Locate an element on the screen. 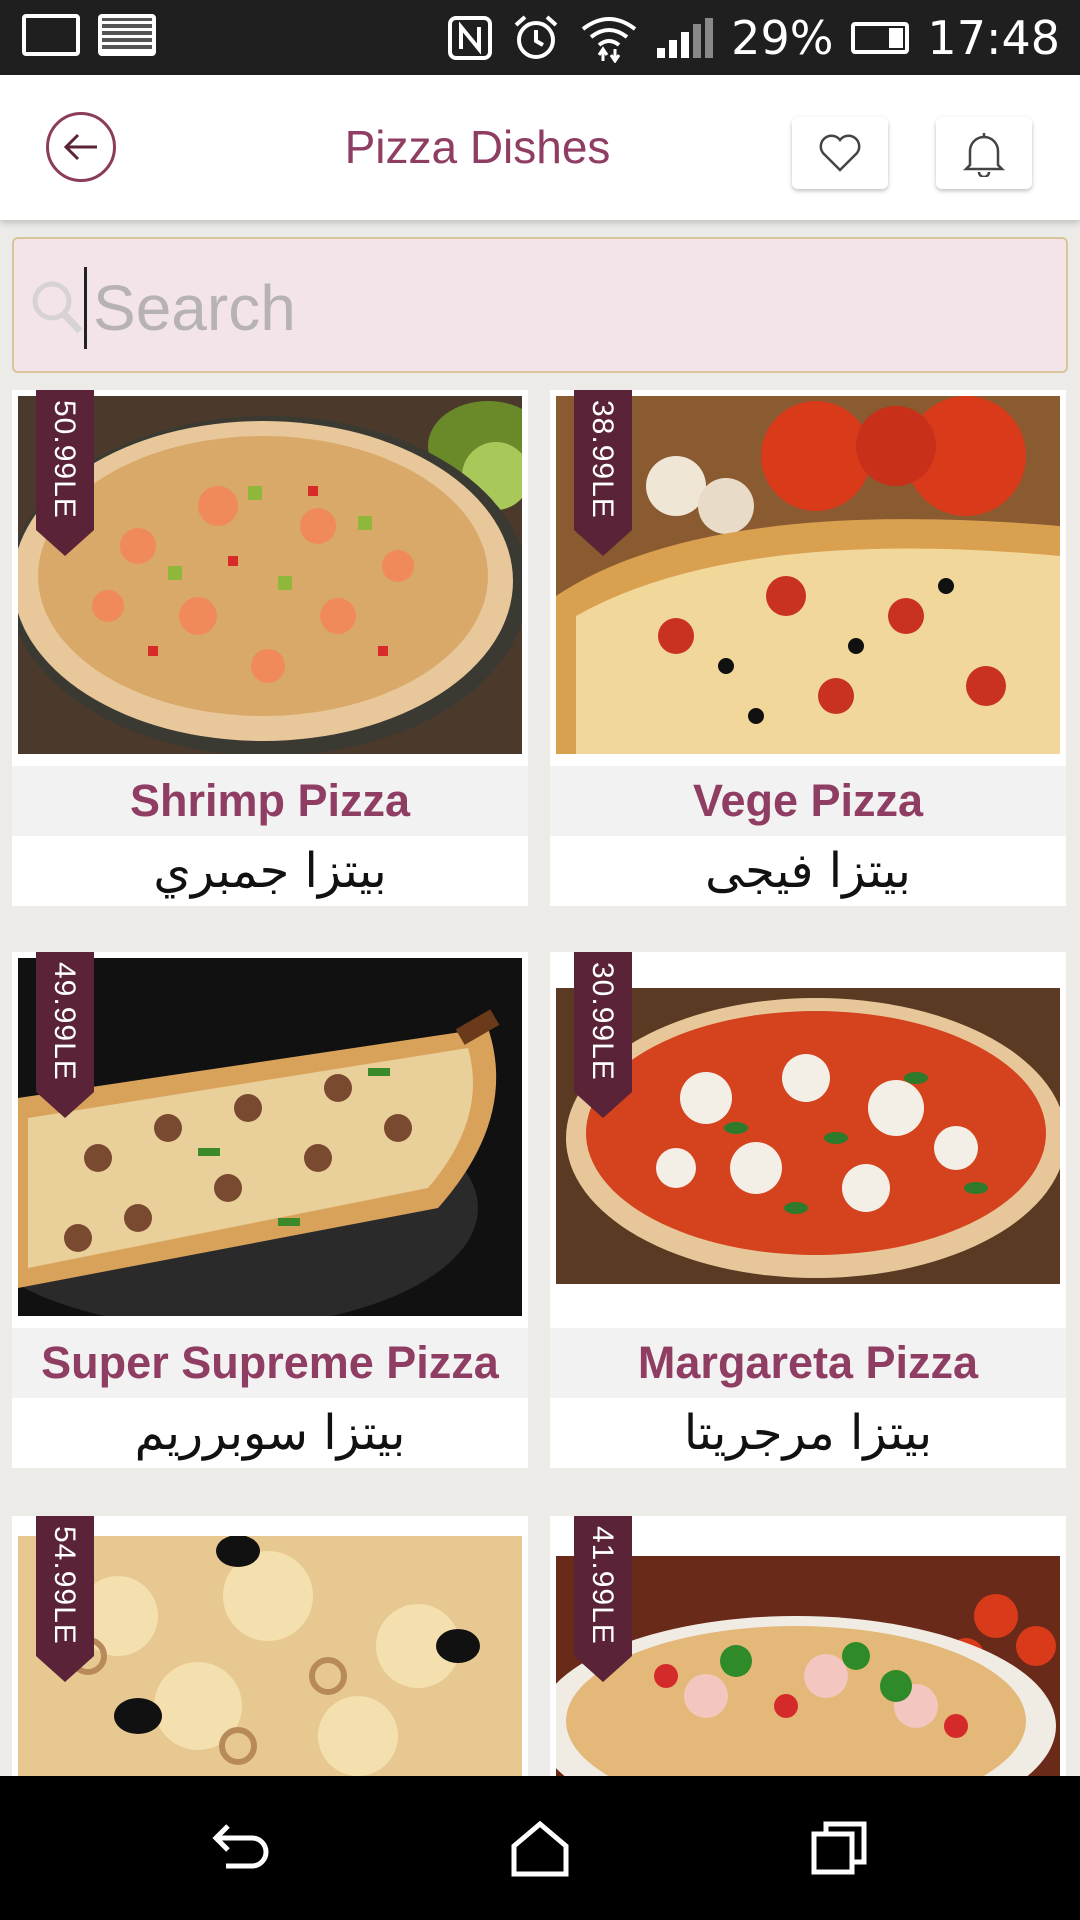 This screenshot has height=1920, width=1080. dish-name-en: Vege Pizza is located at coordinates (808, 801).